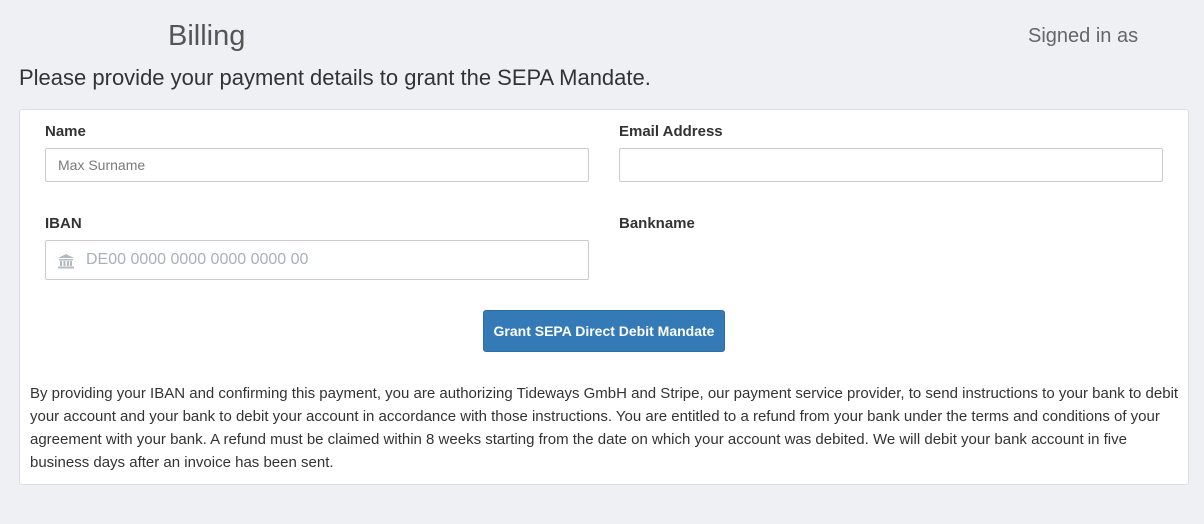 The width and height of the screenshot is (1204, 524). What do you see at coordinates (657, 223) in the screenshot?
I see `bankname-label: Bankname` at bounding box center [657, 223].